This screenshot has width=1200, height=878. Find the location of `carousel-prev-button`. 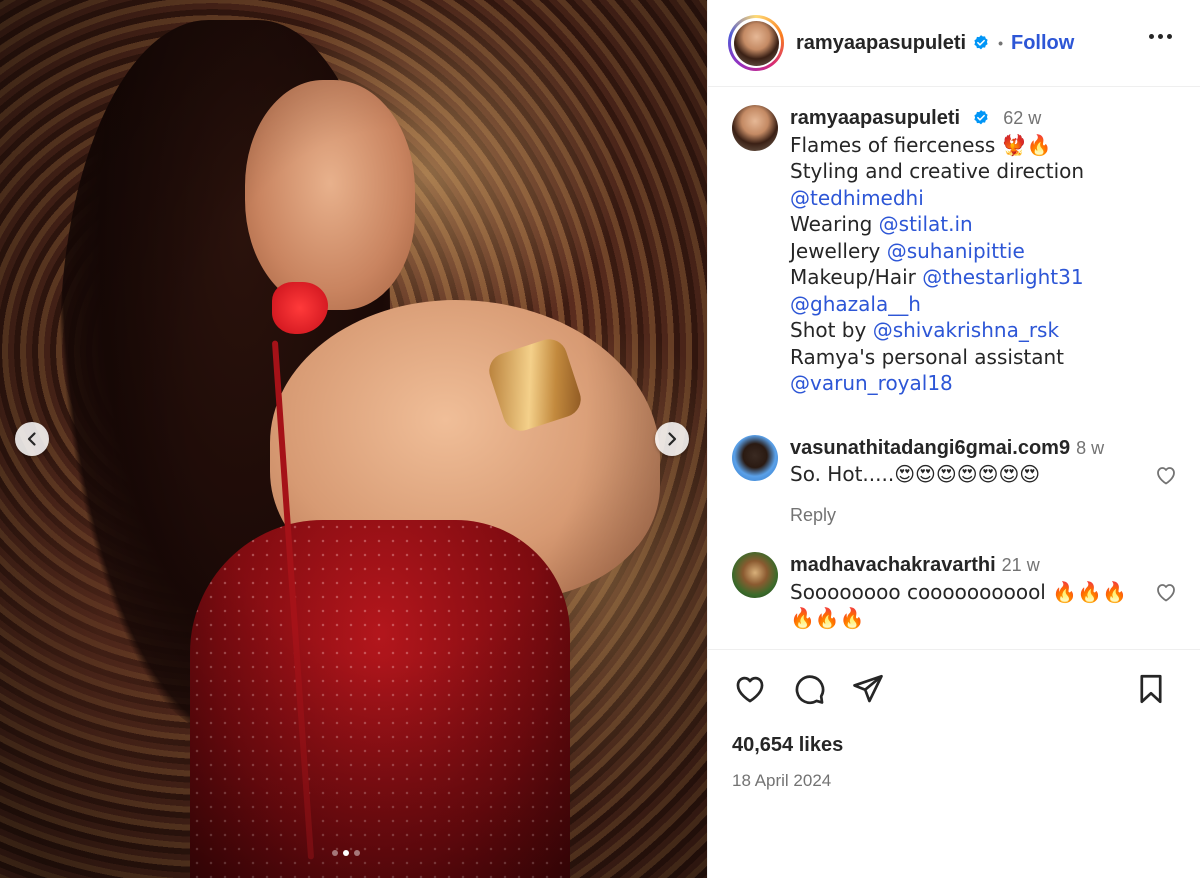

carousel-prev-button is located at coordinates (32, 439).